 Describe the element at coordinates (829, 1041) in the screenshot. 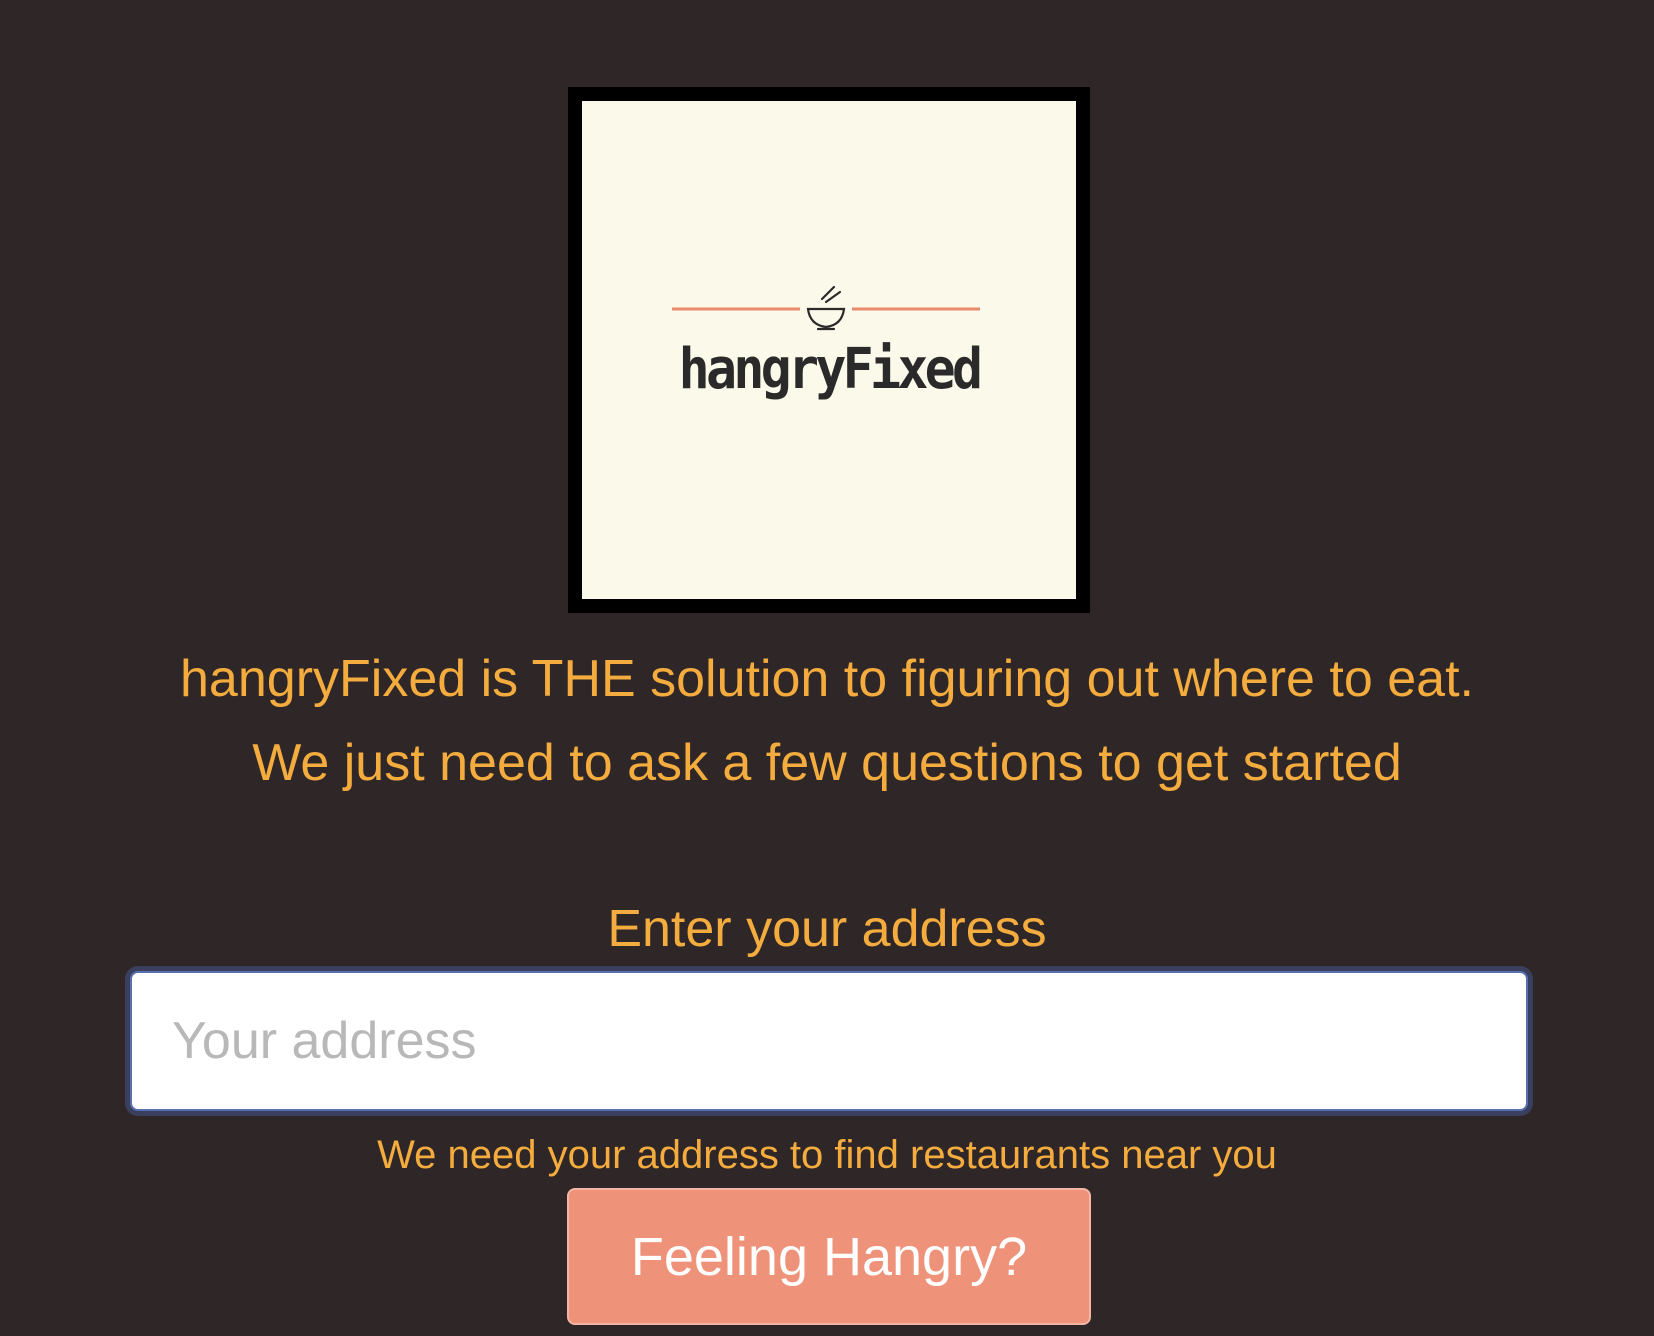

I see `address-input` at that location.